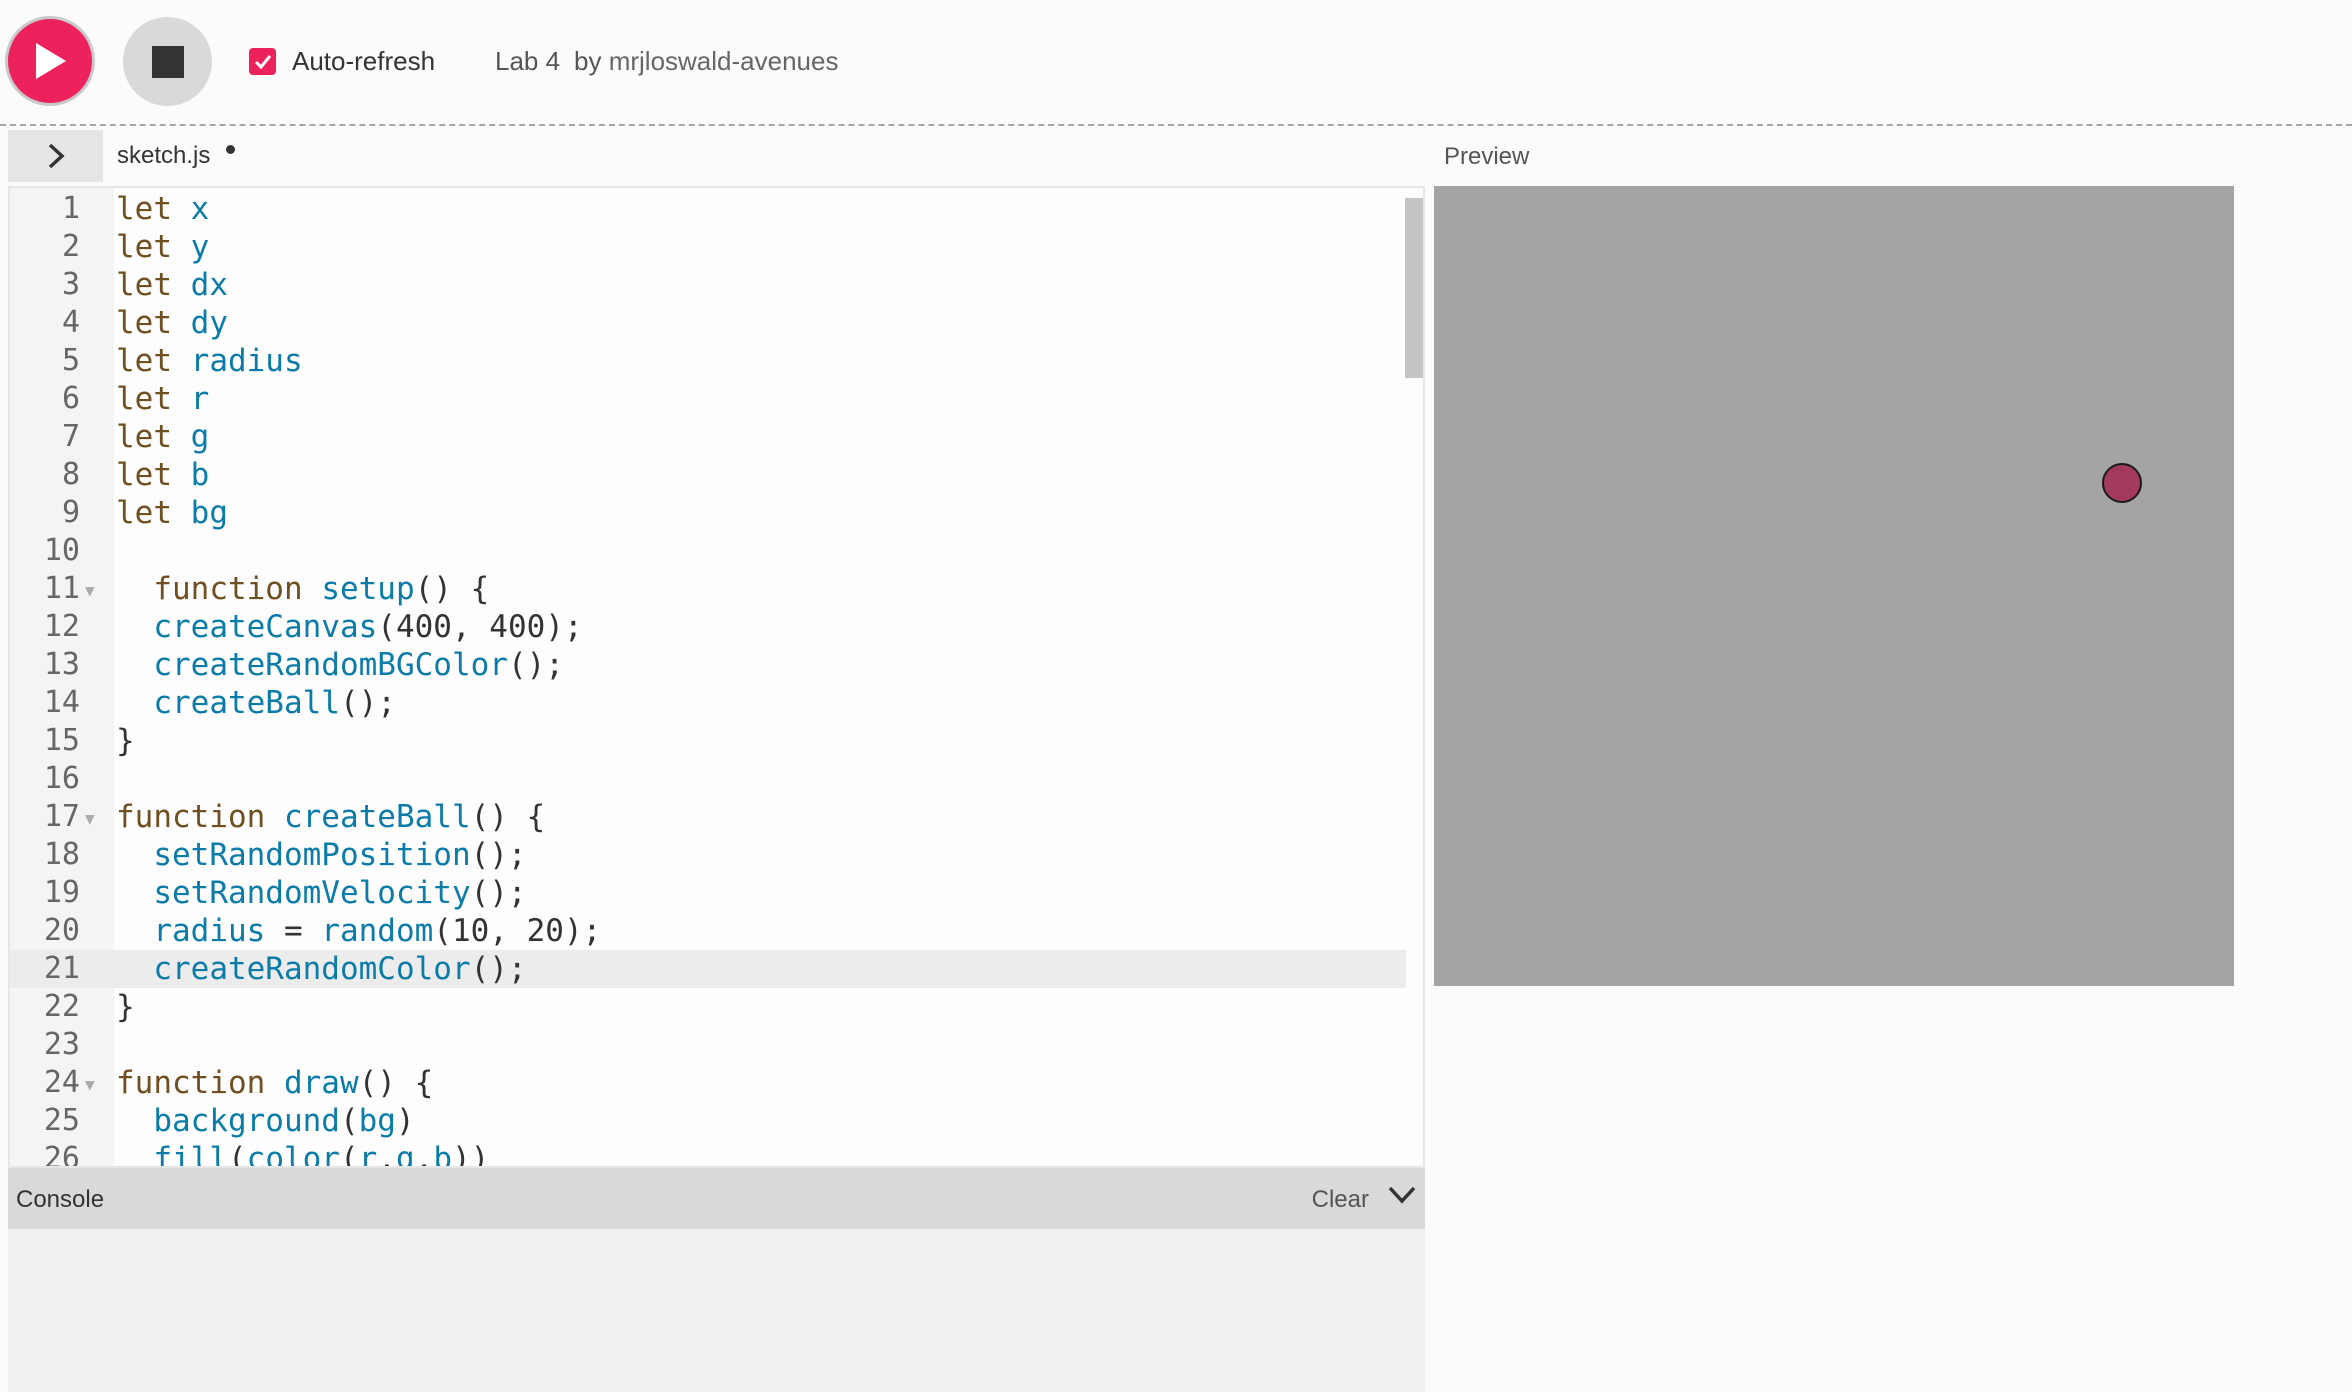  Describe the element at coordinates (2122, 483) in the screenshot. I see `ball` at that location.